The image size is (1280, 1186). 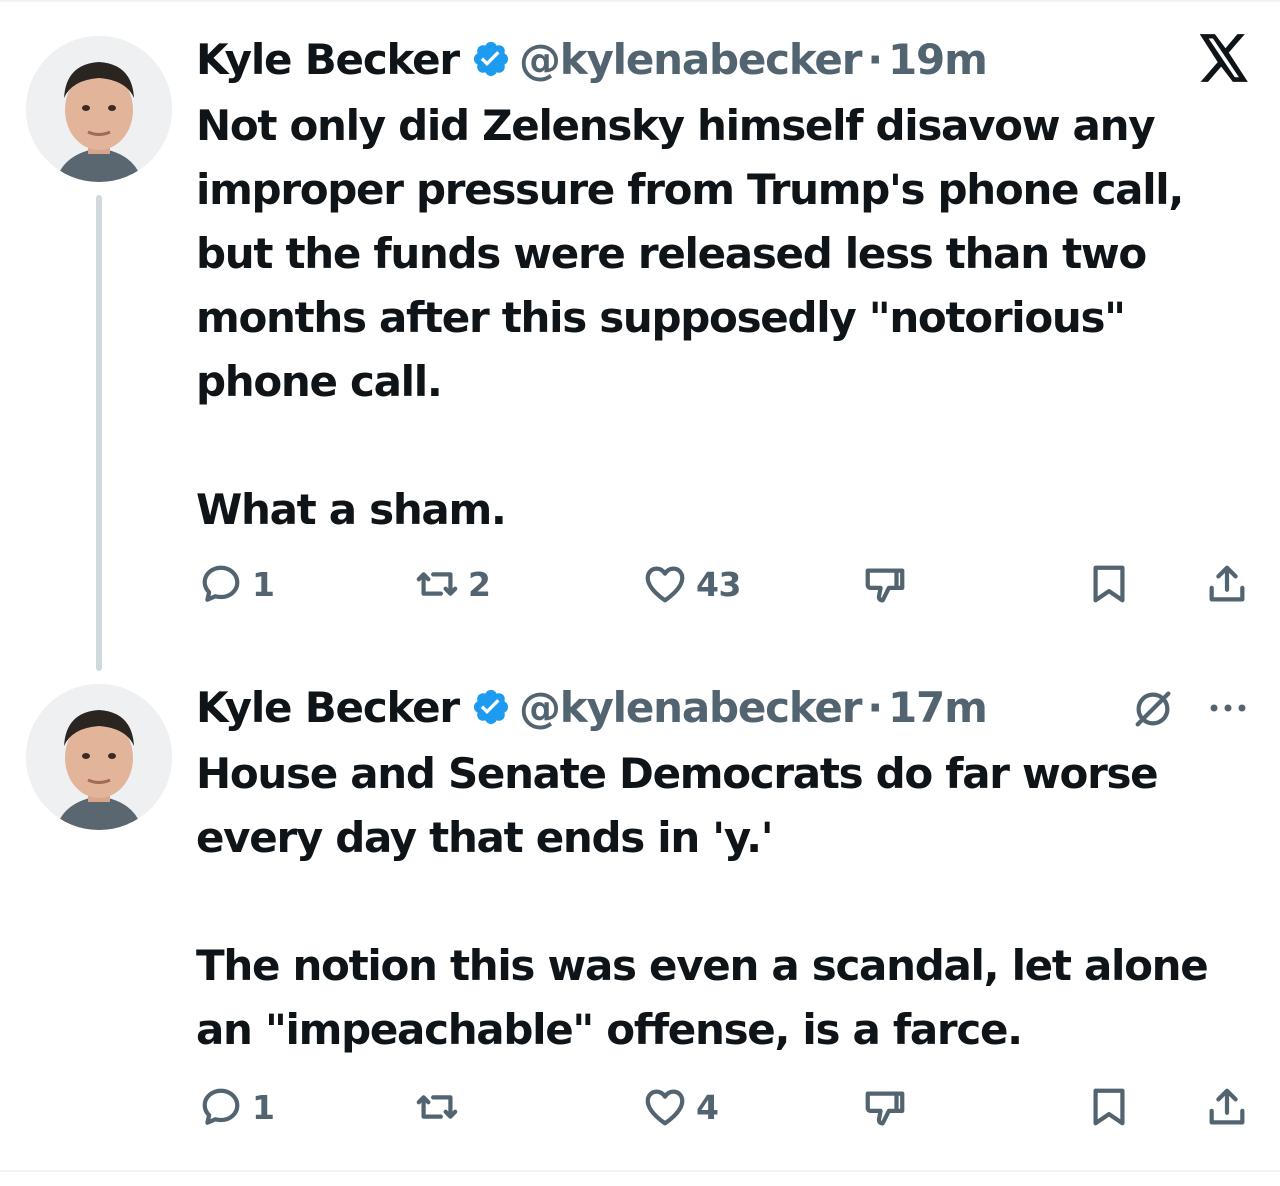 What do you see at coordinates (1224, 58) in the screenshot?
I see `x-logo-icon` at bounding box center [1224, 58].